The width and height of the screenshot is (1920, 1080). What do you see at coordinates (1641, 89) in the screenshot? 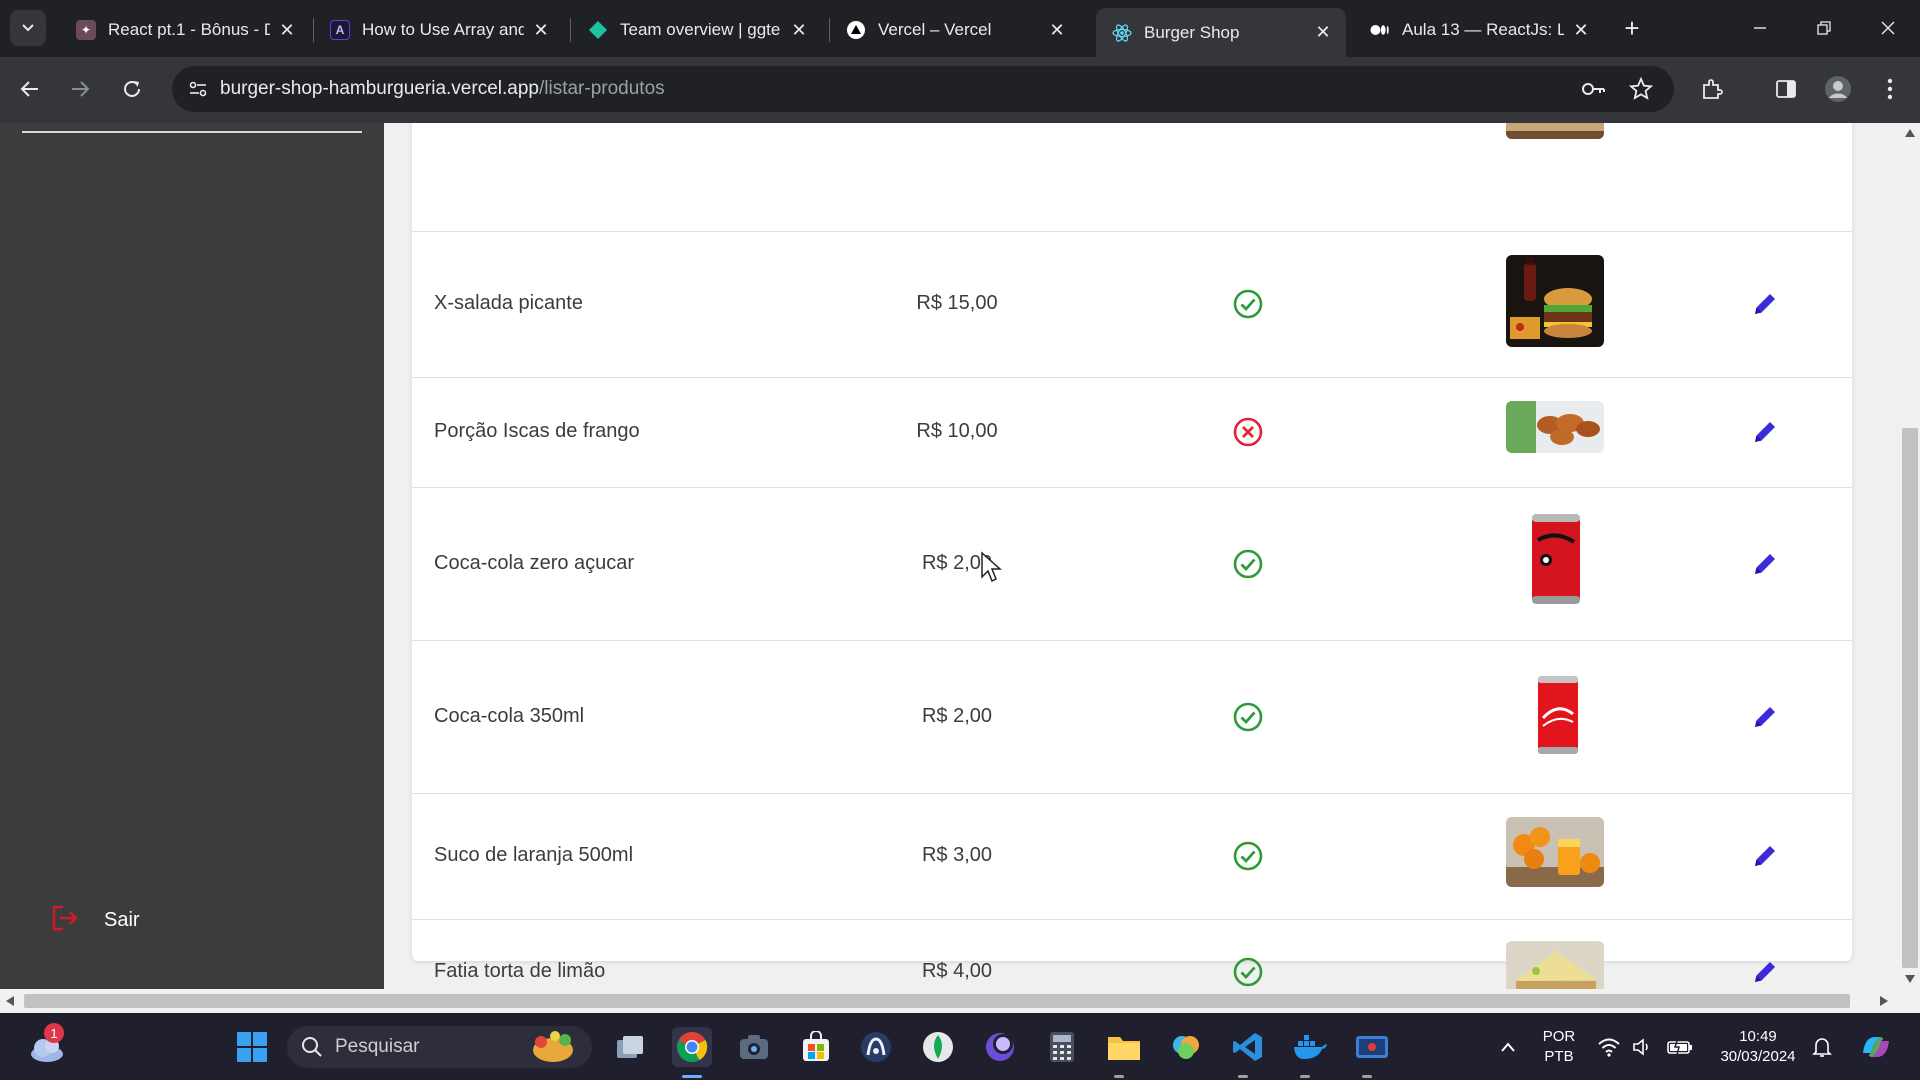
I see `bookmark-star-icon` at bounding box center [1641, 89].